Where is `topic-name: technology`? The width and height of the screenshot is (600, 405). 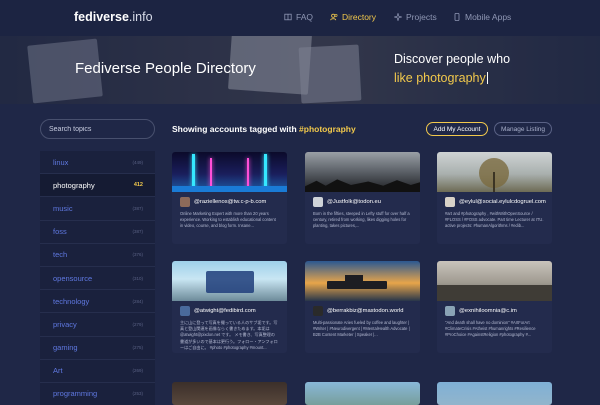 topic-name: technology is located at coordinates (71, 301).